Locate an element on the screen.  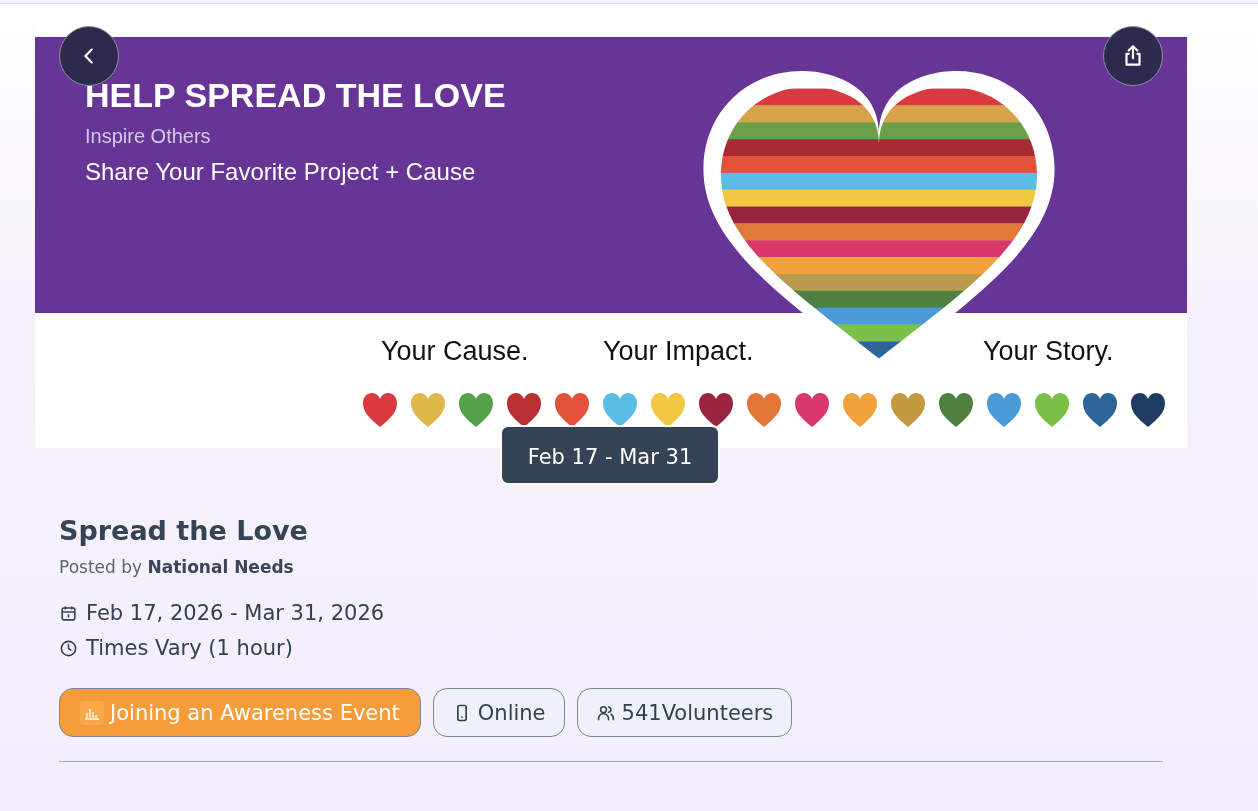
posted-by-text: Posted by National Needs is located at coordinates (177, 567).